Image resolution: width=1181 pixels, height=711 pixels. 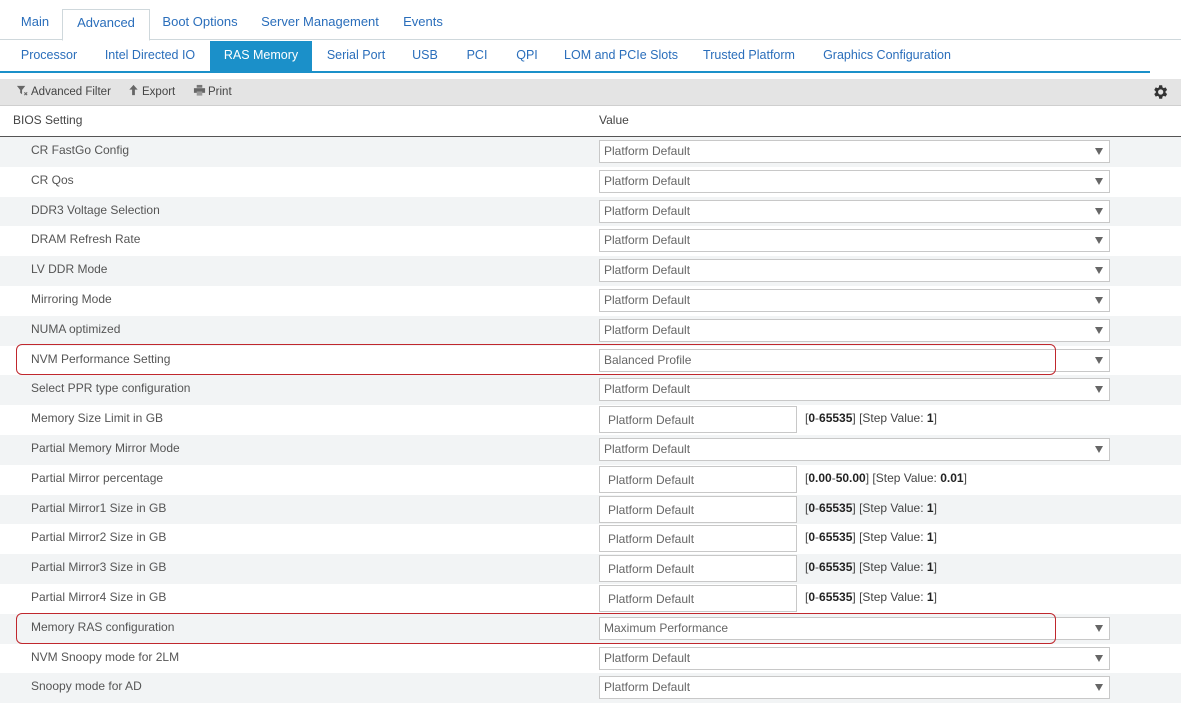 I want to click on tab-advanced: Advanced, so click(x=106, y=25).